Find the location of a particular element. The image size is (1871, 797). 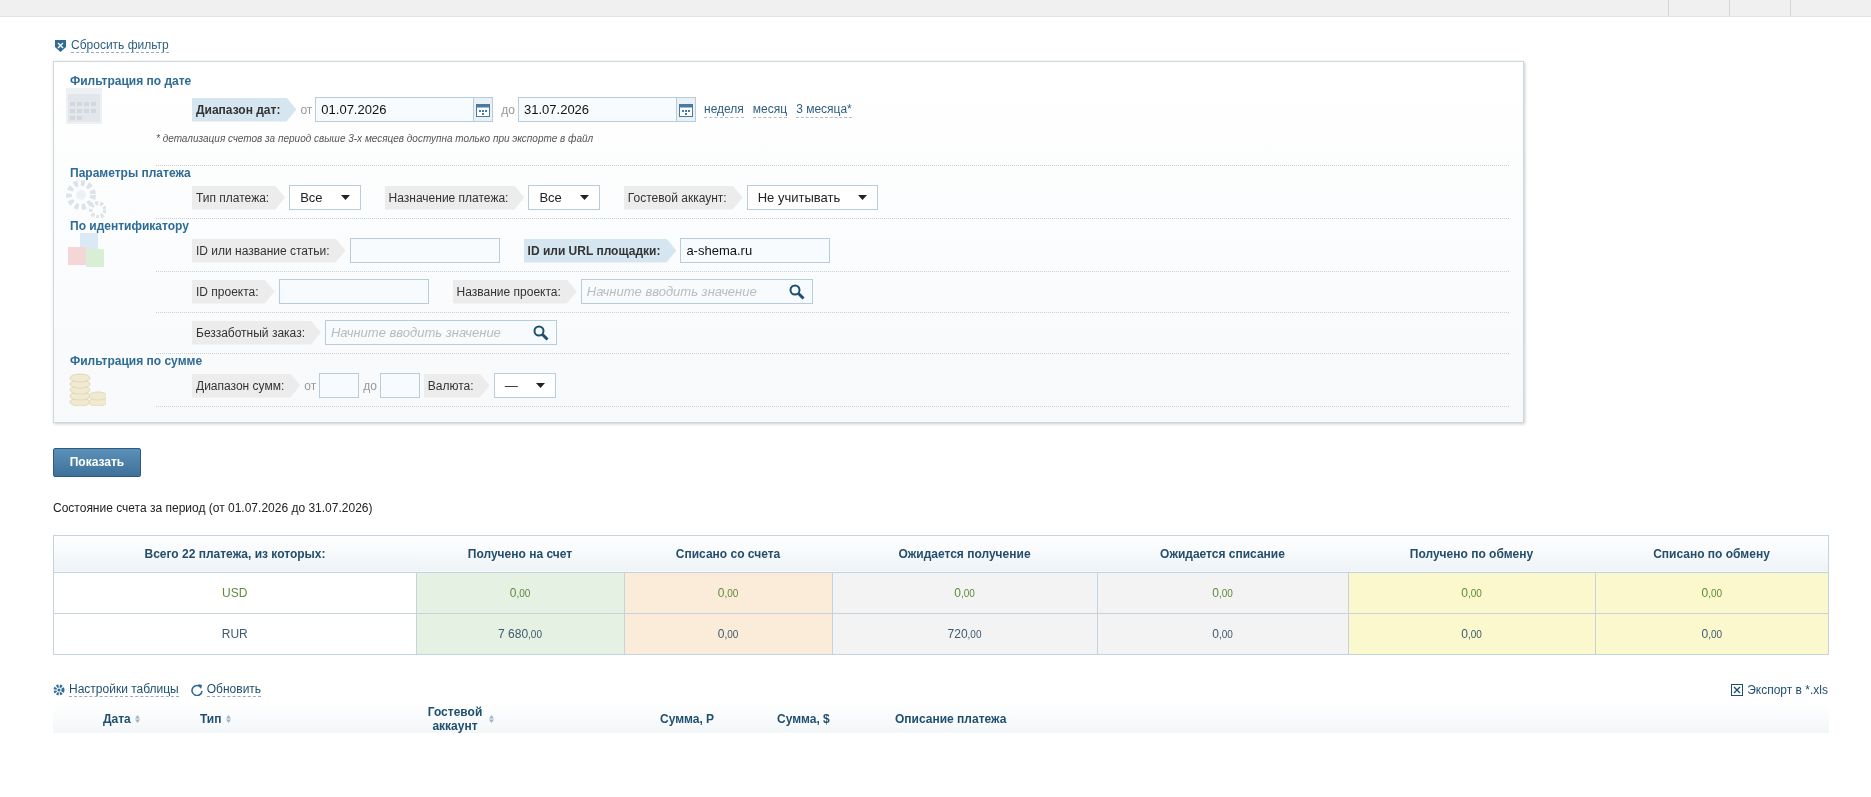

section-title: Фильтрация по дате is located at coordinates (131, 80).